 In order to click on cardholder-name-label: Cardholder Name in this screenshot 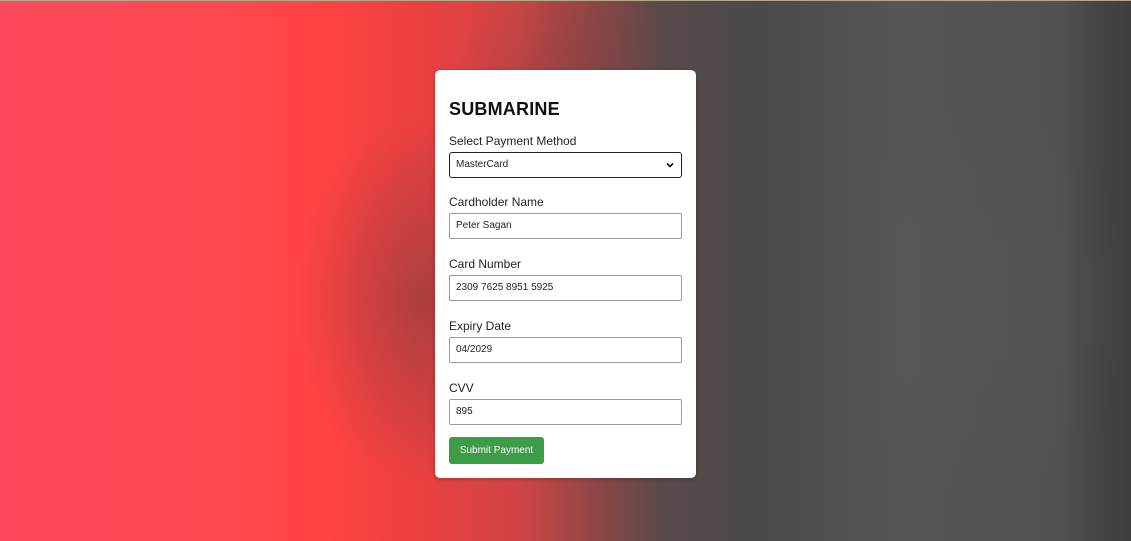, I will do `click(496, 202)`.